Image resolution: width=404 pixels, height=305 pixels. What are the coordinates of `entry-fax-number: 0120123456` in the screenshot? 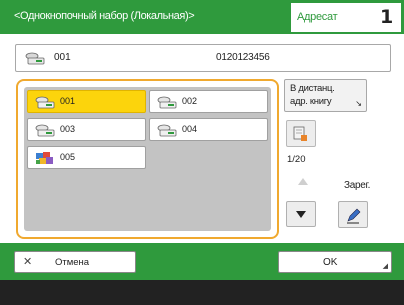 It's located at (243, 57).